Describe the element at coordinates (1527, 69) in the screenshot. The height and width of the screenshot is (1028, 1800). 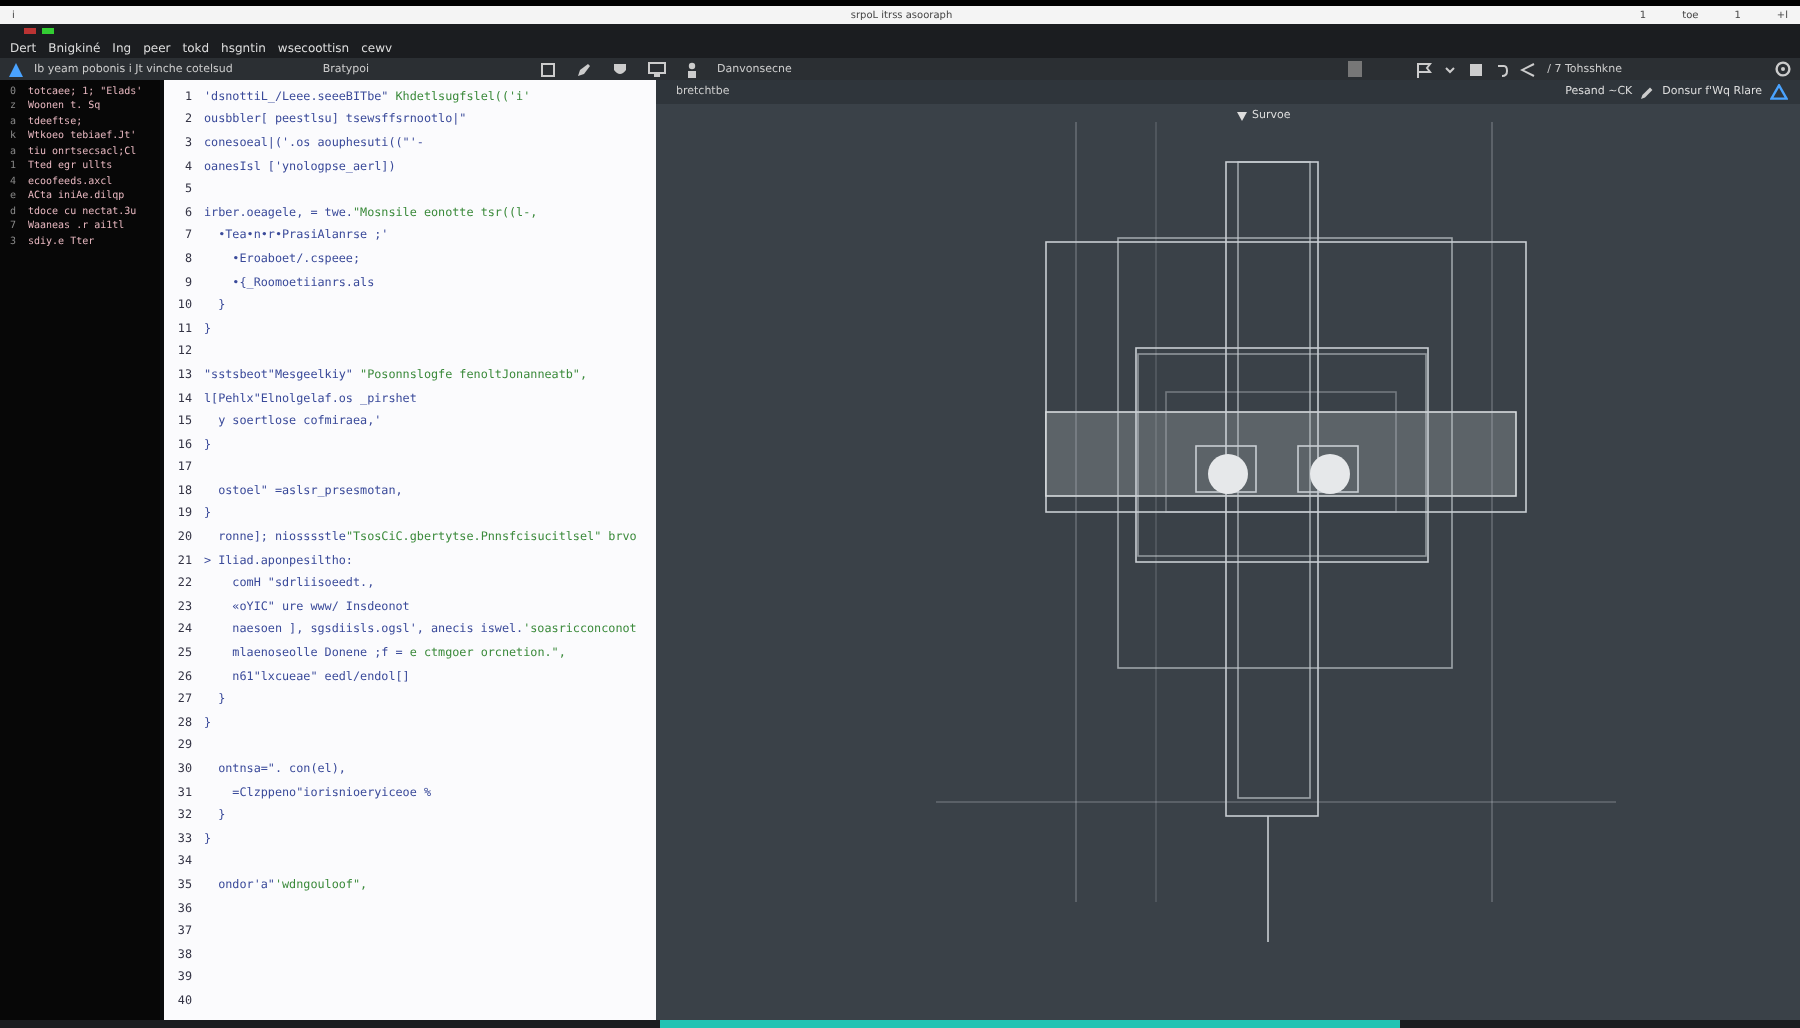
I see `share-icon` at that location.